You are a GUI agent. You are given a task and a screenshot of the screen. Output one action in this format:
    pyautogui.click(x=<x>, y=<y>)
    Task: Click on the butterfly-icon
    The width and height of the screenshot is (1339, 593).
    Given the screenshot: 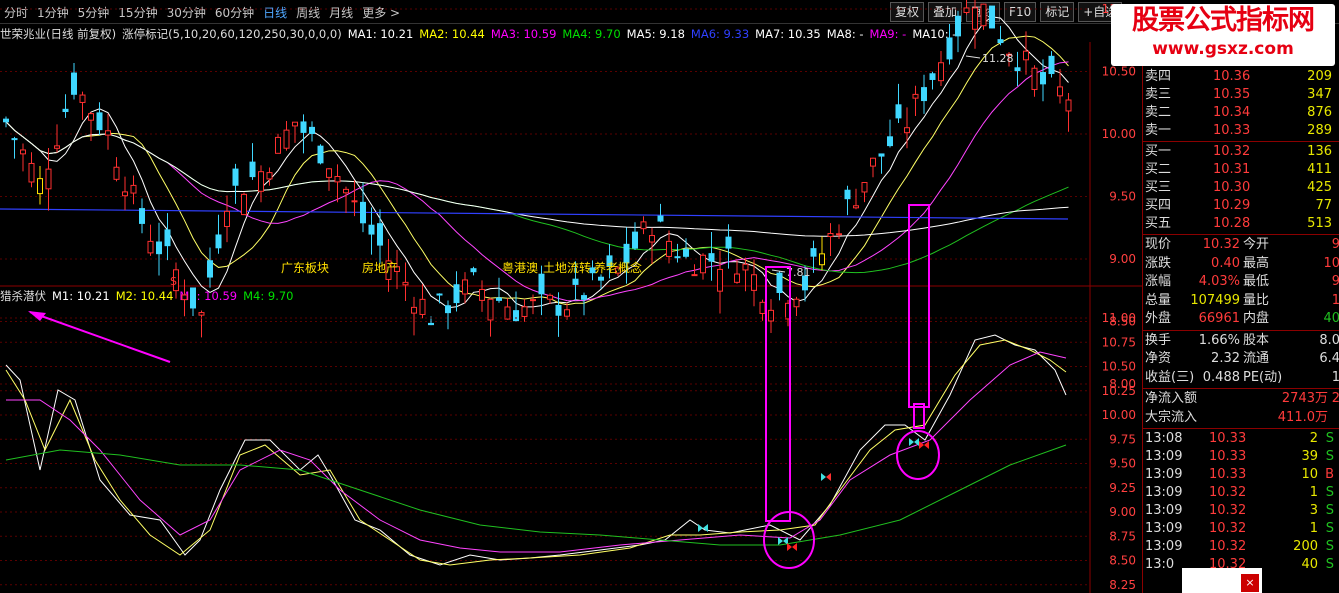 What is the action you would take?
    pyautogui.click(x=780, y=541)
    